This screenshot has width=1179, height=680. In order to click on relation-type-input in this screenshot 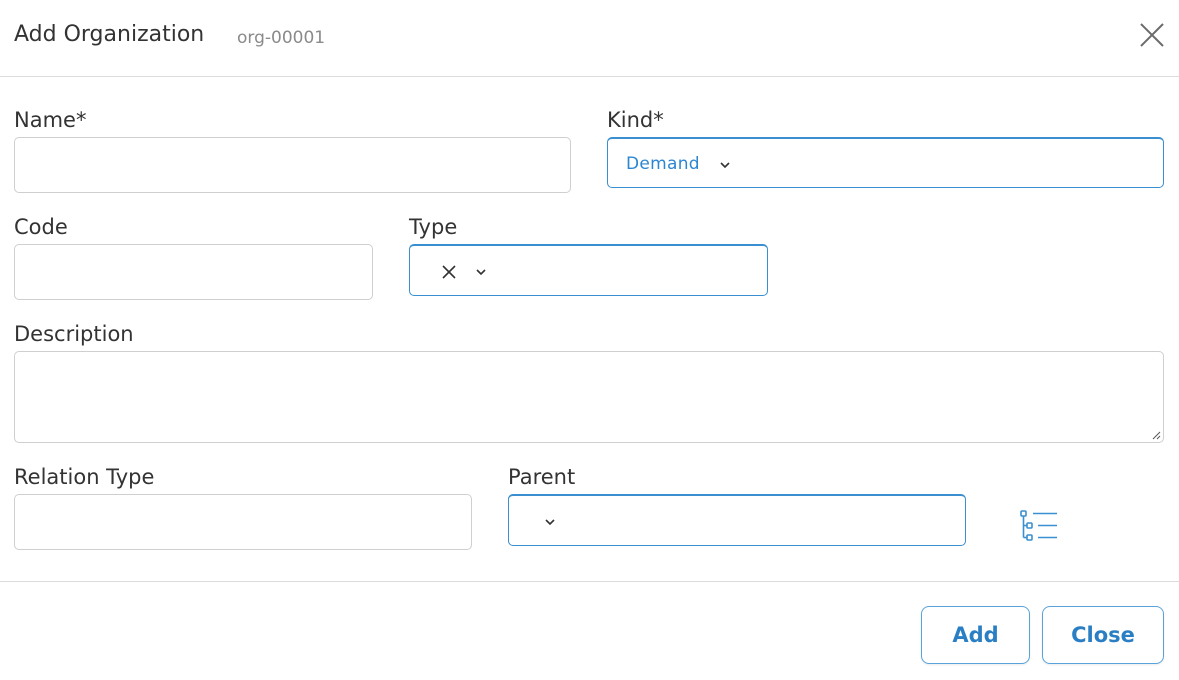, I will do `click(243, 522)`.